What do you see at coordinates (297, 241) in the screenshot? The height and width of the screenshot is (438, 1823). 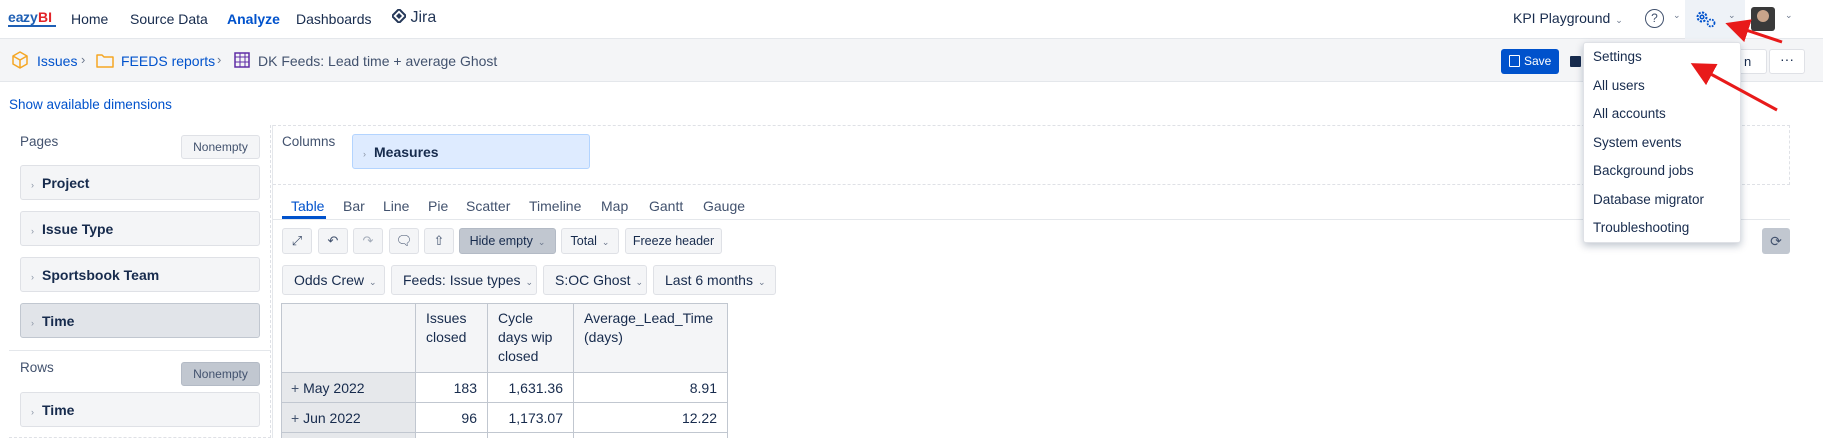 I see `fullscreen-button: ⤢` at bounding box center [297, 241].